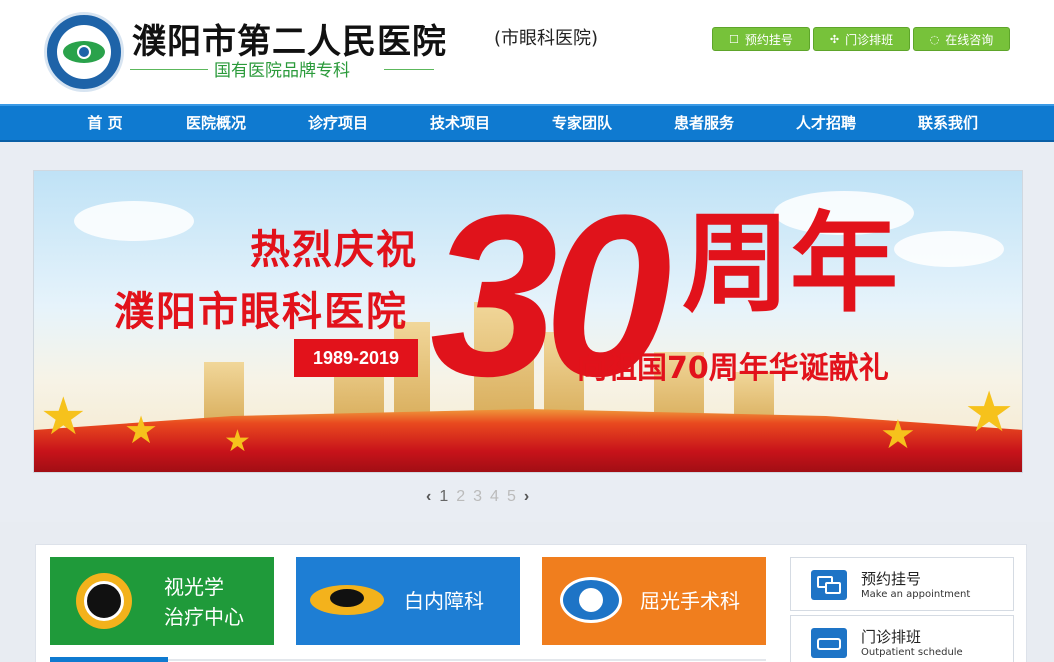 The height and width of the screenshot is (662, 1054). Describe the element at coordinates (511, 497) in the screenshot. I see `pager-dot: 5` at that location.